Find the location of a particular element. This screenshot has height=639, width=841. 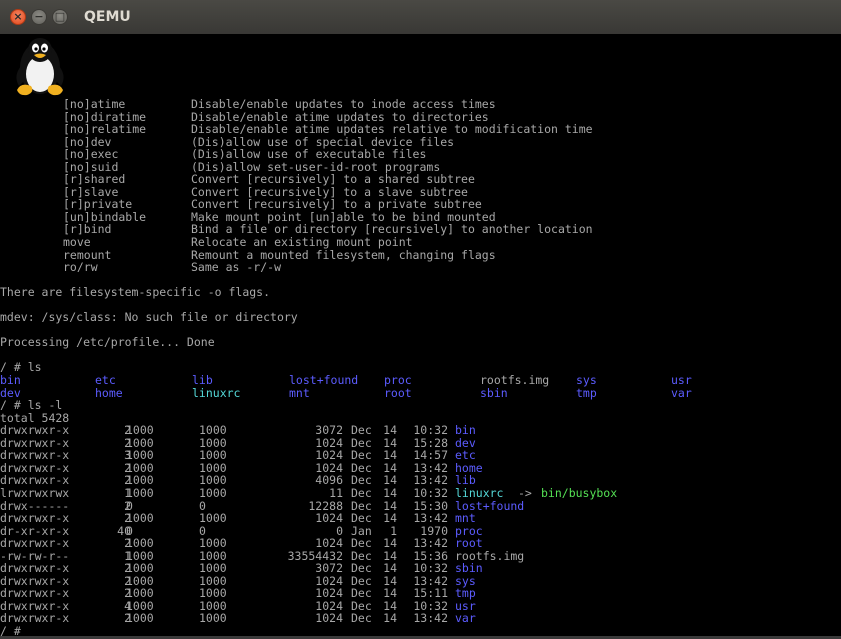

ls-entry: mnt is located at coordinates (299, 392).